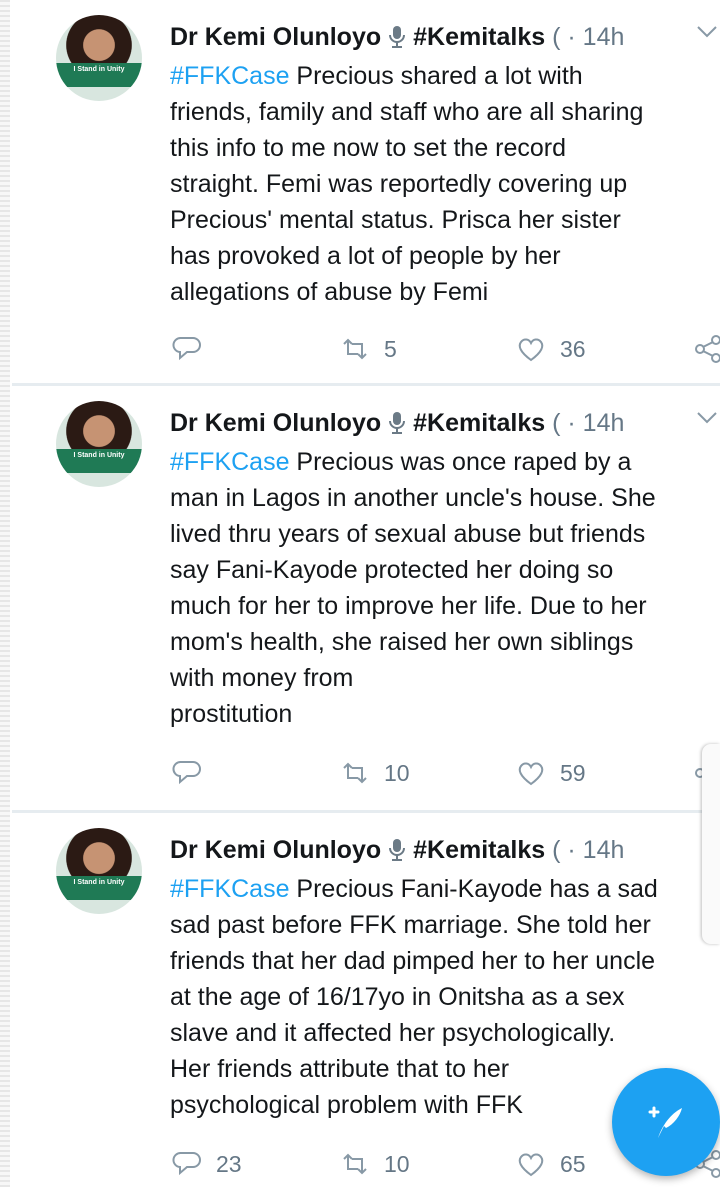 This screenshot has width=720, height=1187. What do you see at coordinates (229, 1163) in the screenshot?
I see `reply-count: 23` at bounding box center [229, 1163].